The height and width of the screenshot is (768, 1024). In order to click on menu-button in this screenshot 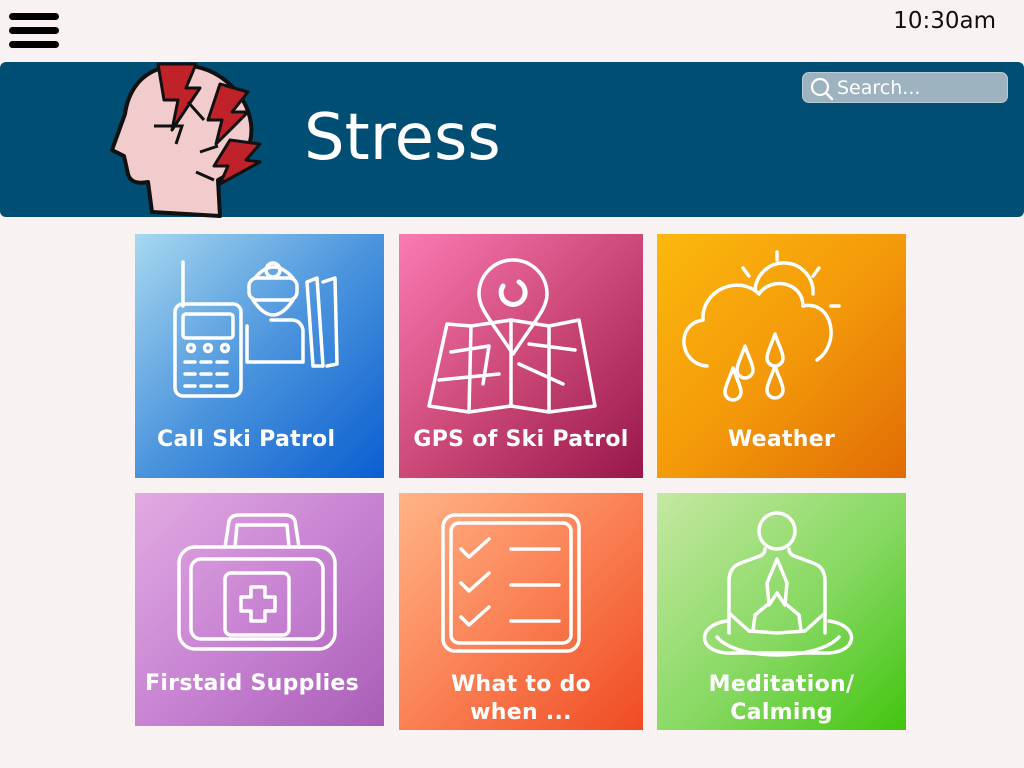, I will do `click(34, 31)`.